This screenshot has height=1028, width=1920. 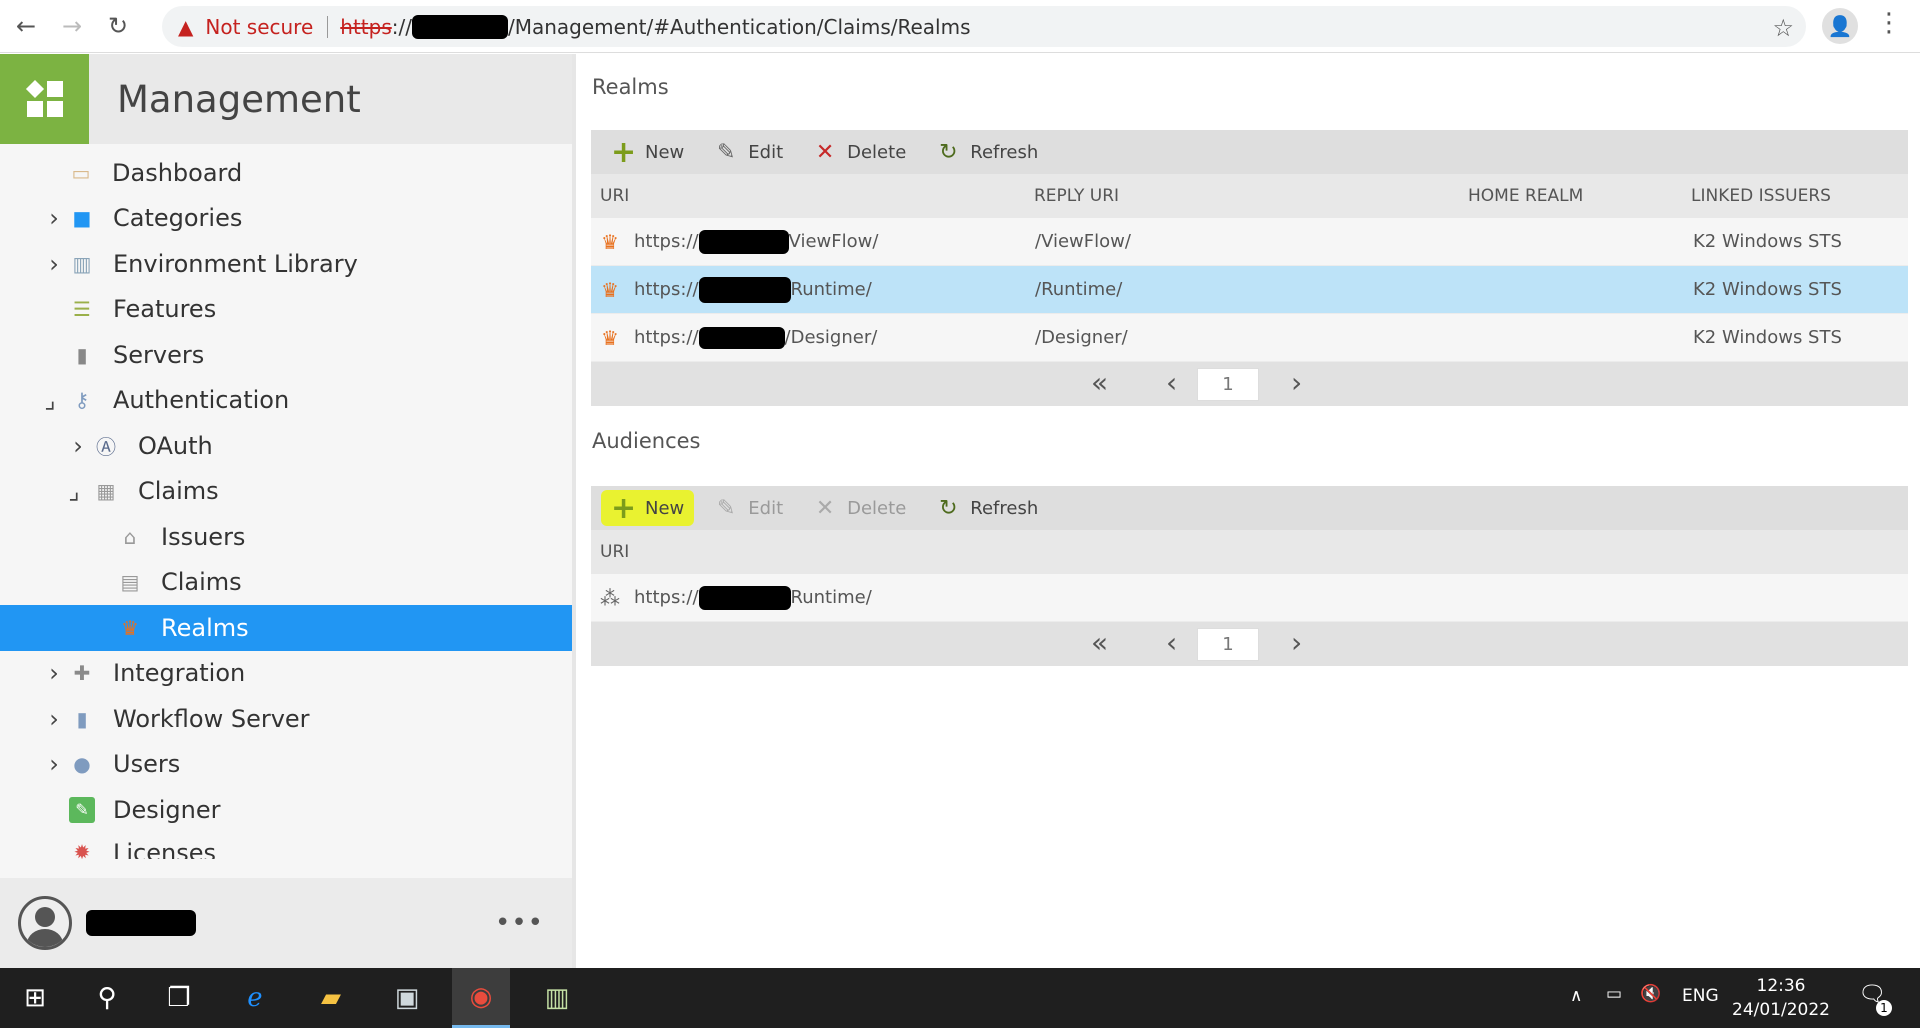 What do you see at coordinates (1576, 996) in the screenshot?
I see `show-hidden-icons-icon: ∧` at bounding box center [1576, 996].